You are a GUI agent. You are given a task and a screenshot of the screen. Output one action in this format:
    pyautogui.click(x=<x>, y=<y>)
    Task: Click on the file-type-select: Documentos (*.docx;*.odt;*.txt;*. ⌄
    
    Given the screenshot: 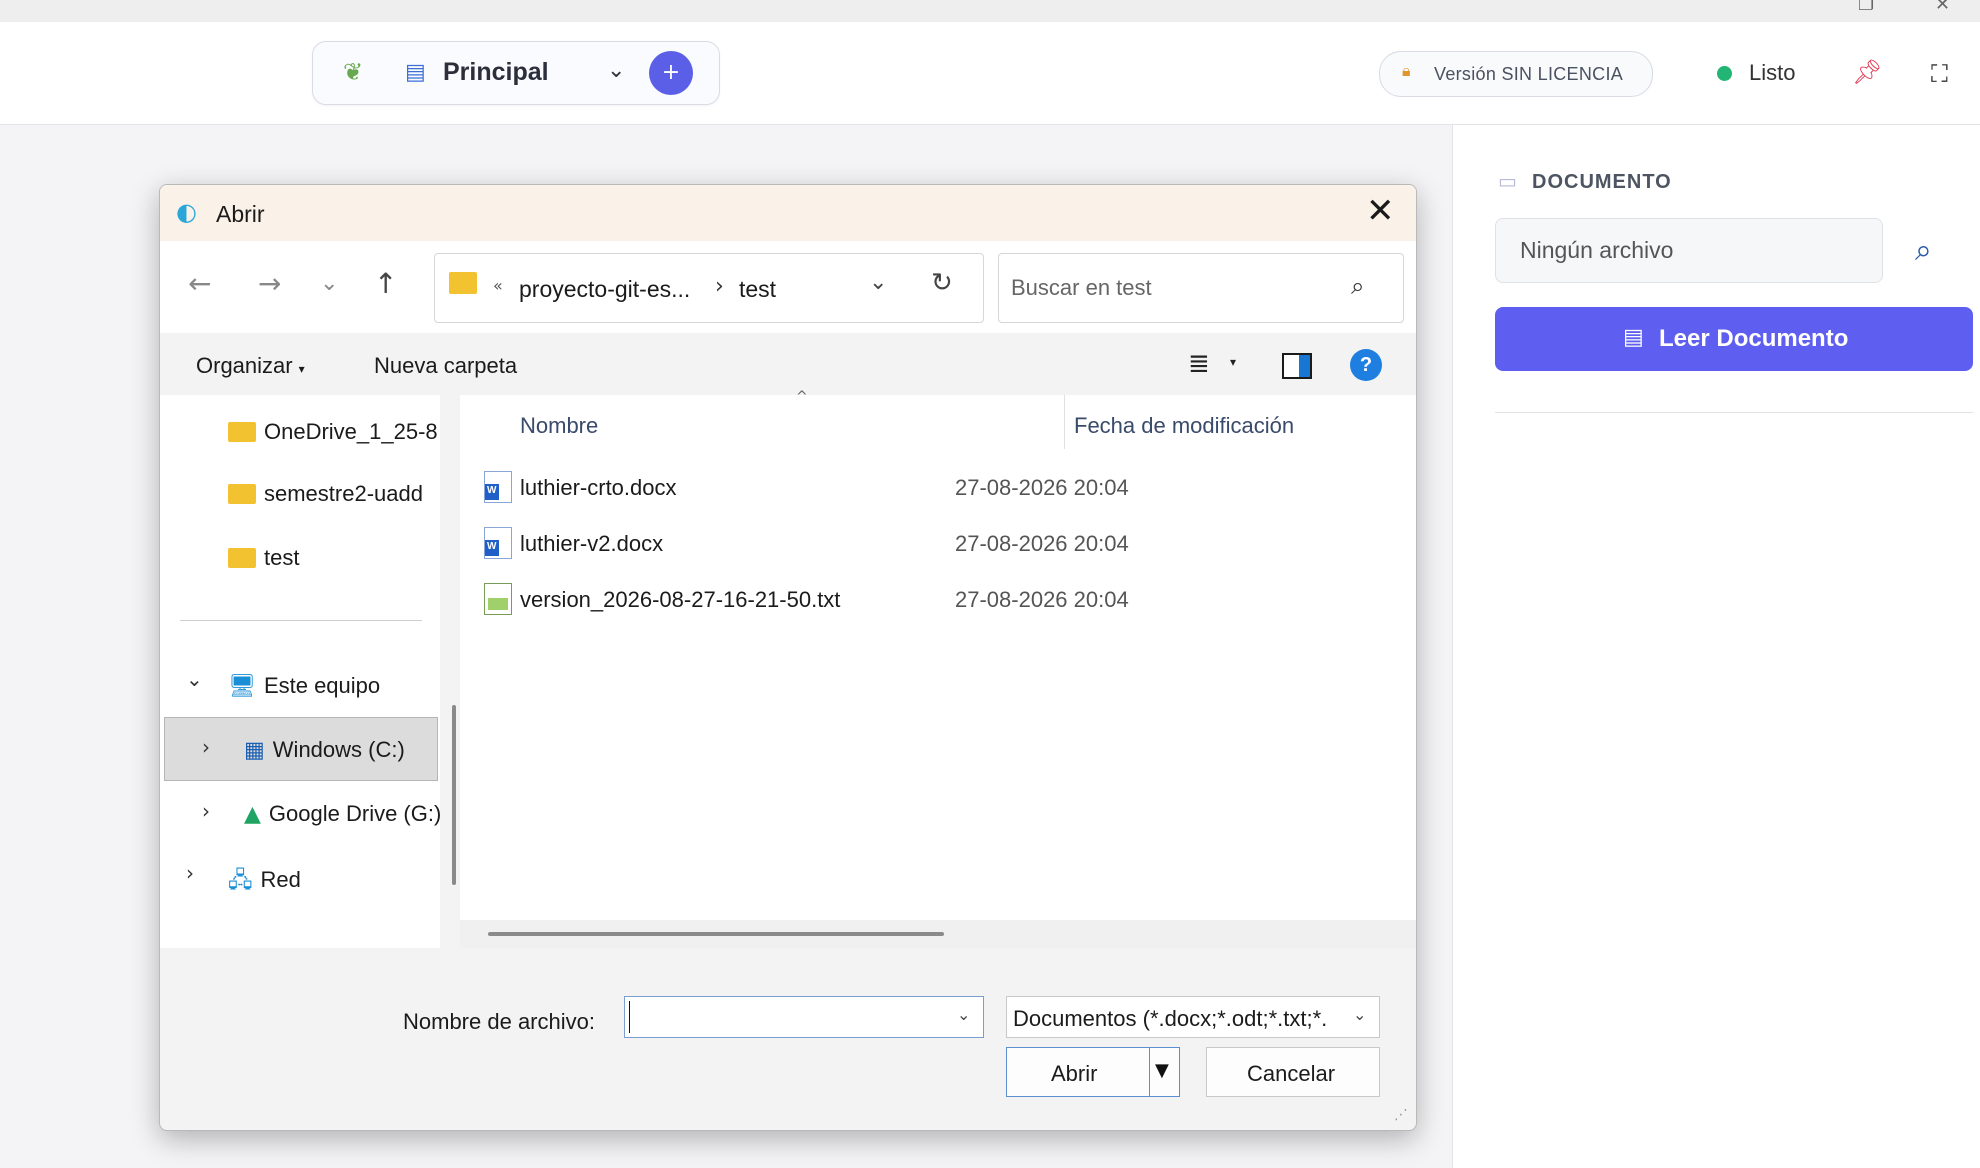 What is the action you would take?
    pyautogui.click(x=1193, y=1017)
    